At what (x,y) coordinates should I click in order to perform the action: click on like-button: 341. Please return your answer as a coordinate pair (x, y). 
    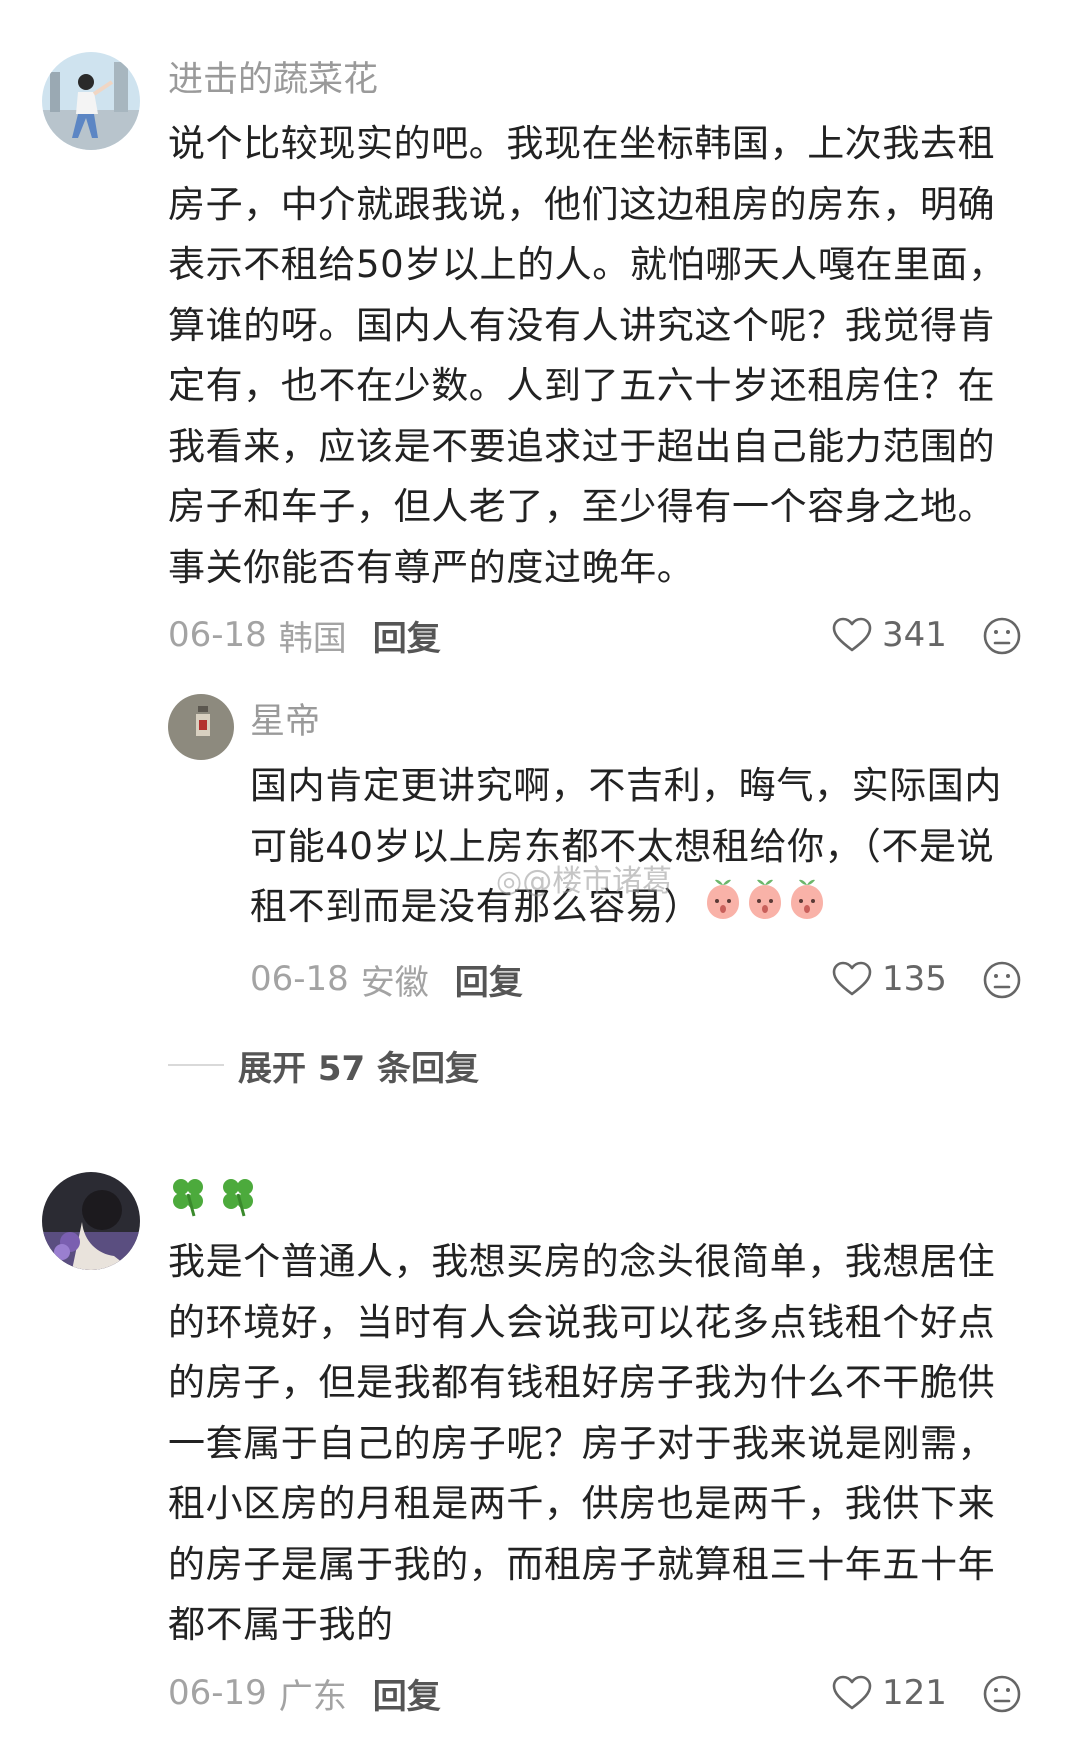
    Looking at the image, I should click on (889, 635).